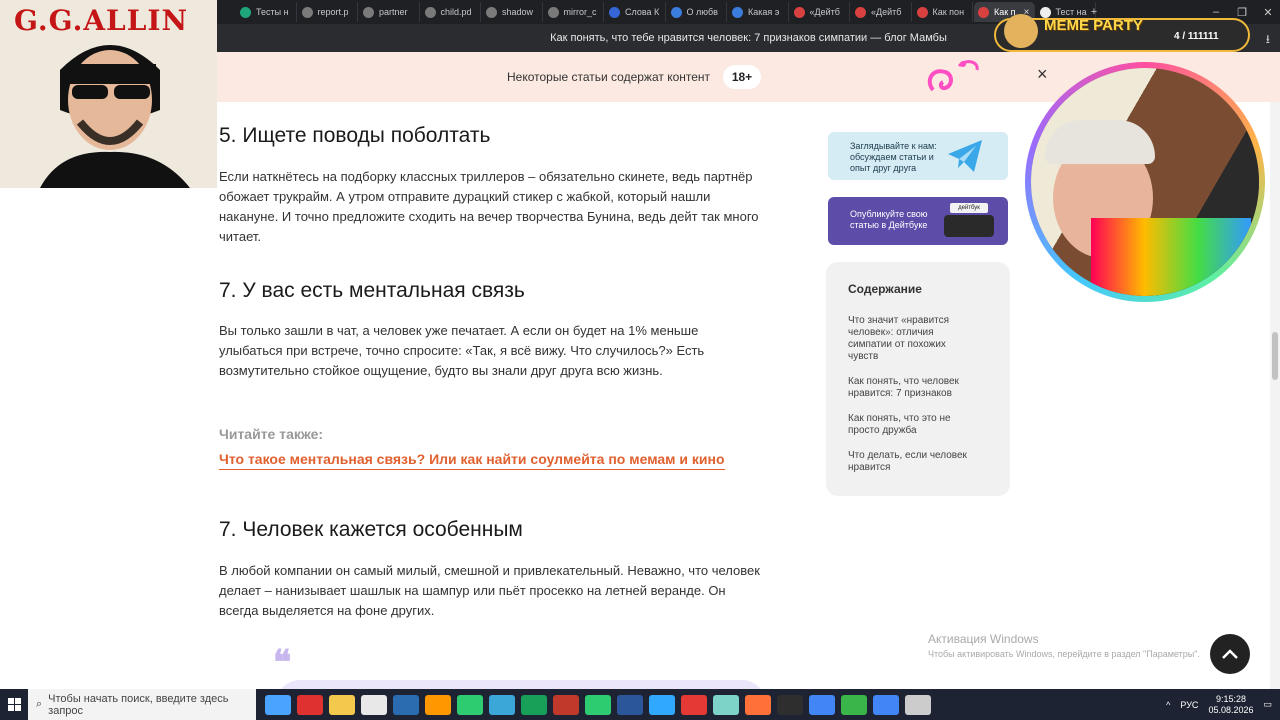  I want to click on browser-tab: Как пон, so click(943, 12).